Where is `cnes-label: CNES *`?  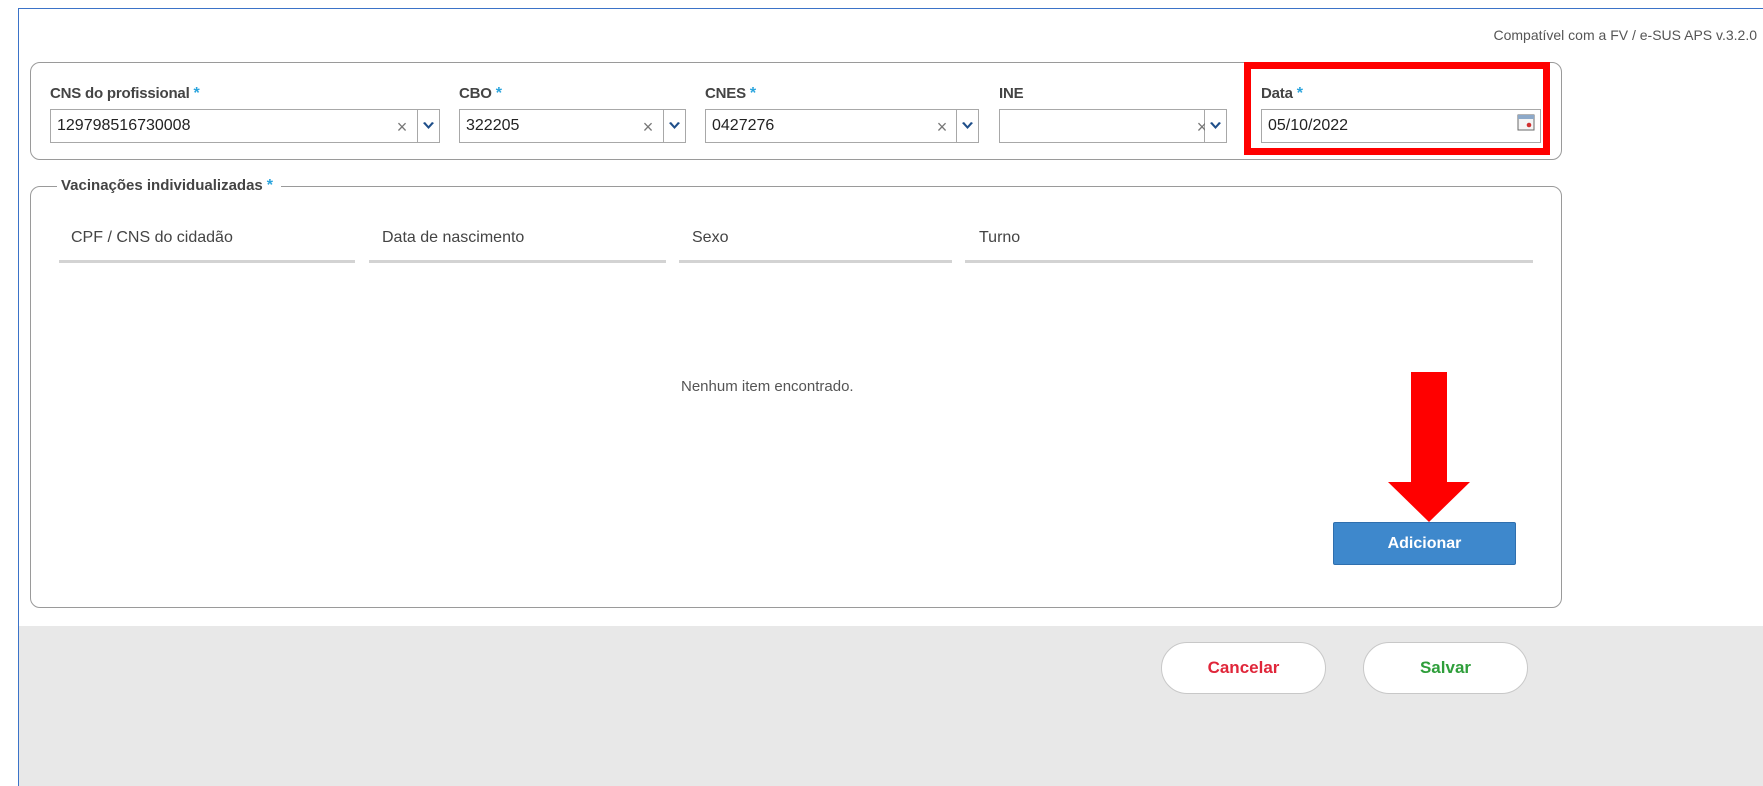 cnes-label: CNES * is located at coordinates (730, 93).